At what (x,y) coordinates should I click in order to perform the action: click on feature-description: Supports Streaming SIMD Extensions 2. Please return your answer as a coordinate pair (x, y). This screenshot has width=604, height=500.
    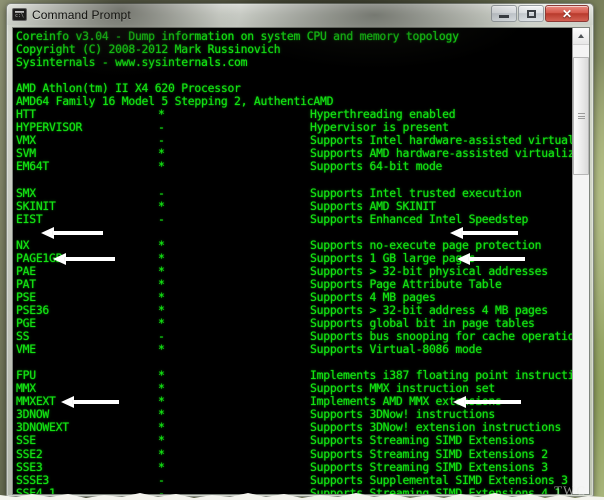
    Looking at the image, I should click on (429, 453).